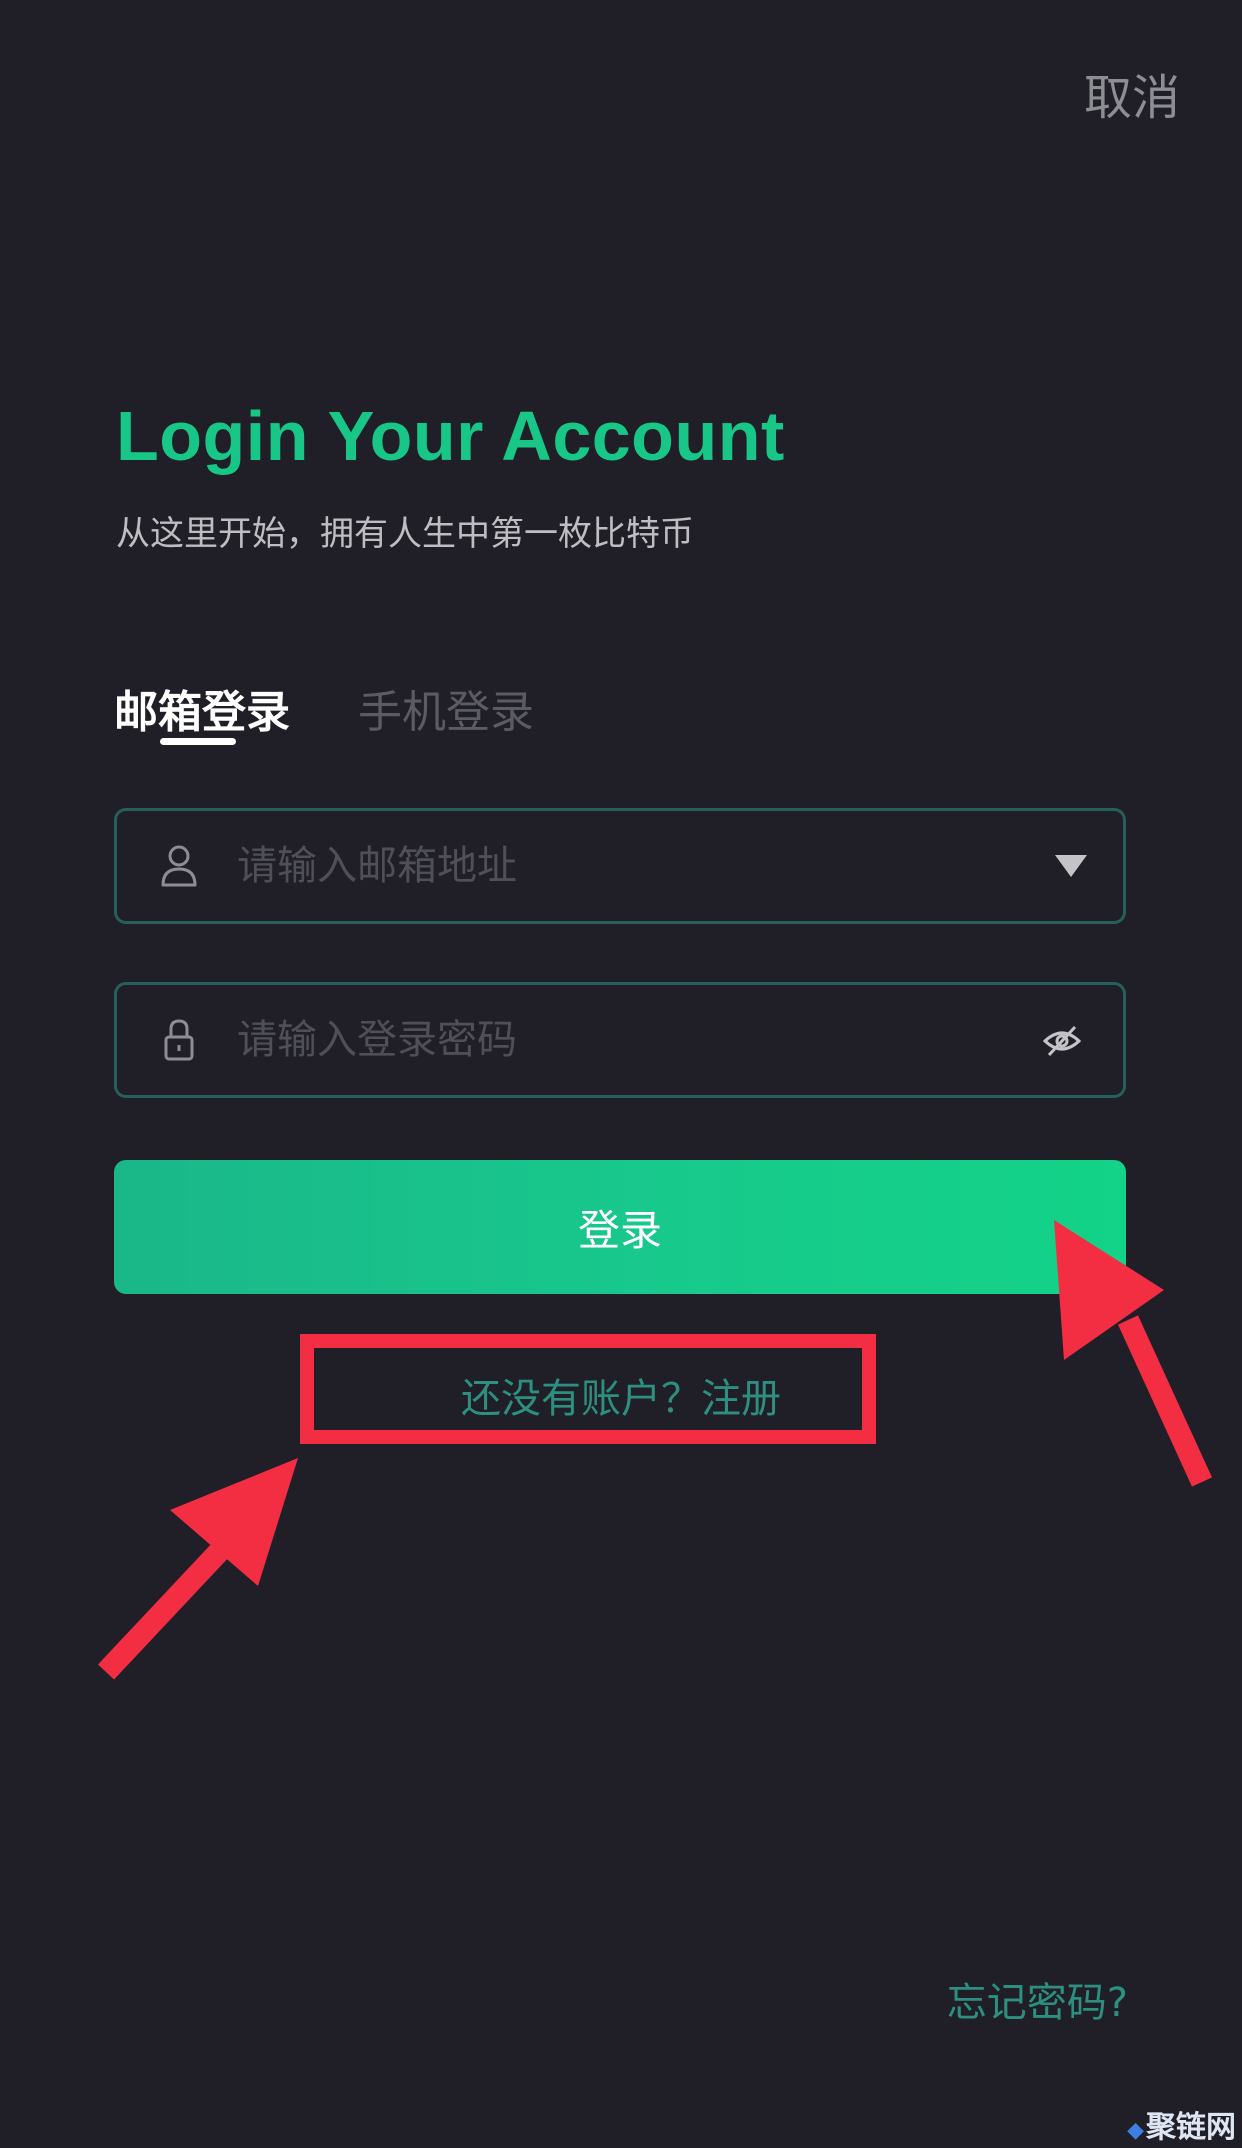 The height and width of the screenshot is (2148, 1242). What do you see at coordinates (620, 1227) in the screenshot?
I see `login-button: 登录` at bounding box center [620, 1227].